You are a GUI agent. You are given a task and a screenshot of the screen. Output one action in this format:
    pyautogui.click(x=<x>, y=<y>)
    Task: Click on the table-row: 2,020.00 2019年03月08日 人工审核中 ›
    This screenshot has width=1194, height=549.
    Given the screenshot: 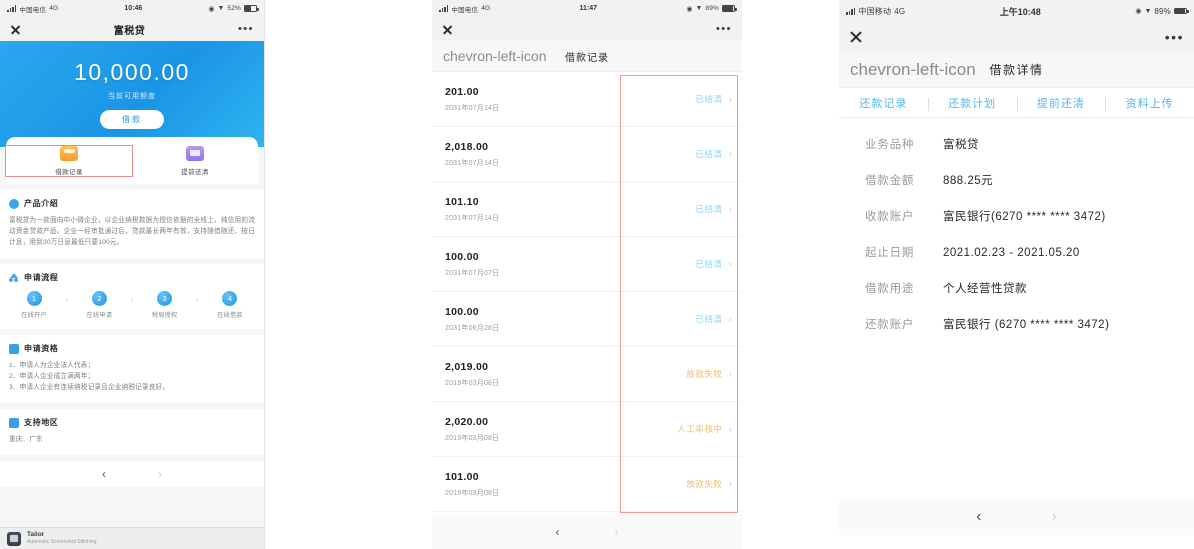 What is the action you would take?
    pyautogui.click(x=587, y=429)
    